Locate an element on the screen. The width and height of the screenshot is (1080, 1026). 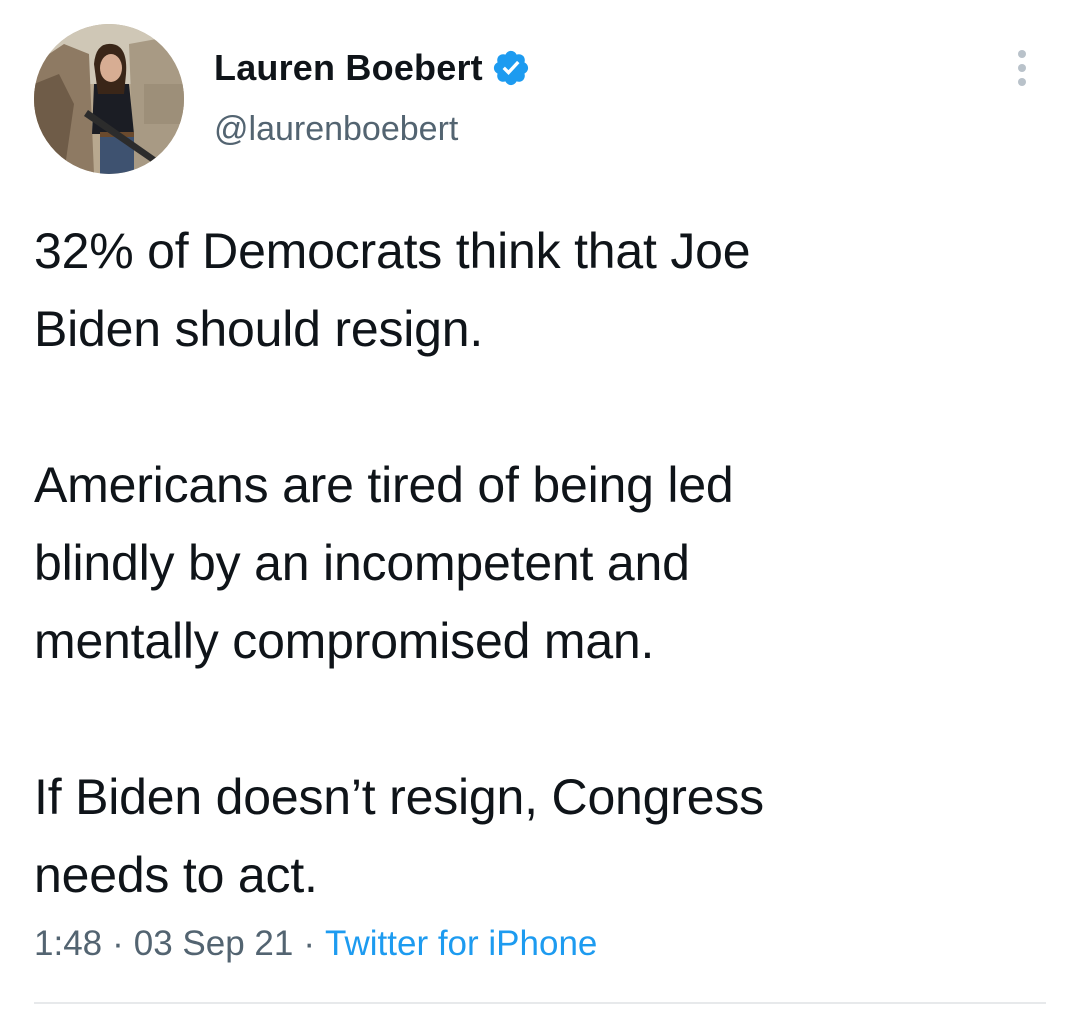
tweet-meta: 1:48 · 03 Sep 21 · Twitter for iPhone is located at coordinates (315, 944).